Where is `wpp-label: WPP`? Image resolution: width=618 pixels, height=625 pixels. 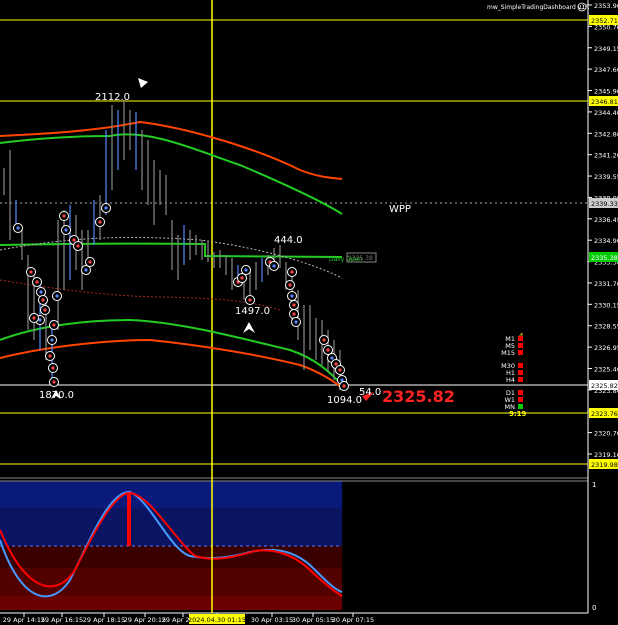
wpp-label: WPP is located at coordinates (400, 209).